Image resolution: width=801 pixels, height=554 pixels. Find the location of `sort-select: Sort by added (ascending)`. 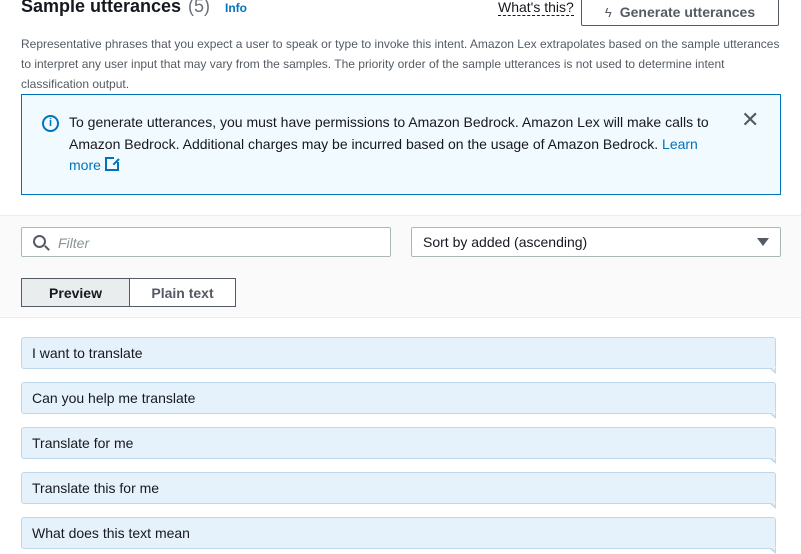

sort-select: Sort by added (ascending) is located at coordinates (596, 242).